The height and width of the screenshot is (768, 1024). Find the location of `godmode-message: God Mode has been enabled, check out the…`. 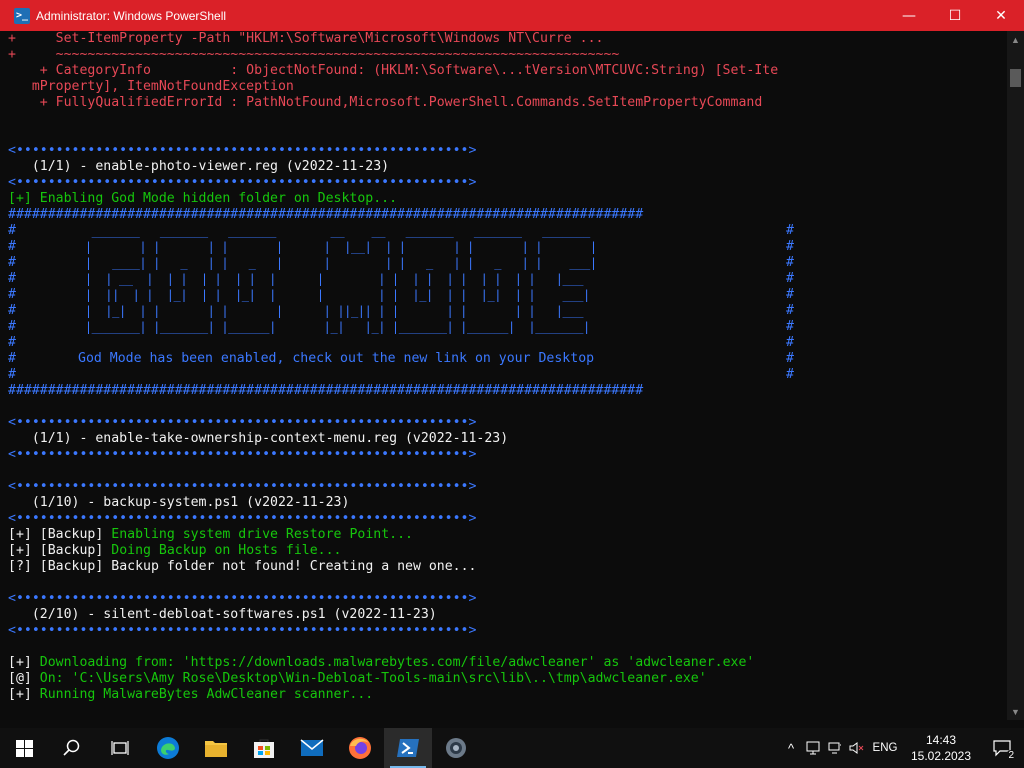

godmode-message: God Mode has been enabled, check out the… is located at coordinates (336, 358).